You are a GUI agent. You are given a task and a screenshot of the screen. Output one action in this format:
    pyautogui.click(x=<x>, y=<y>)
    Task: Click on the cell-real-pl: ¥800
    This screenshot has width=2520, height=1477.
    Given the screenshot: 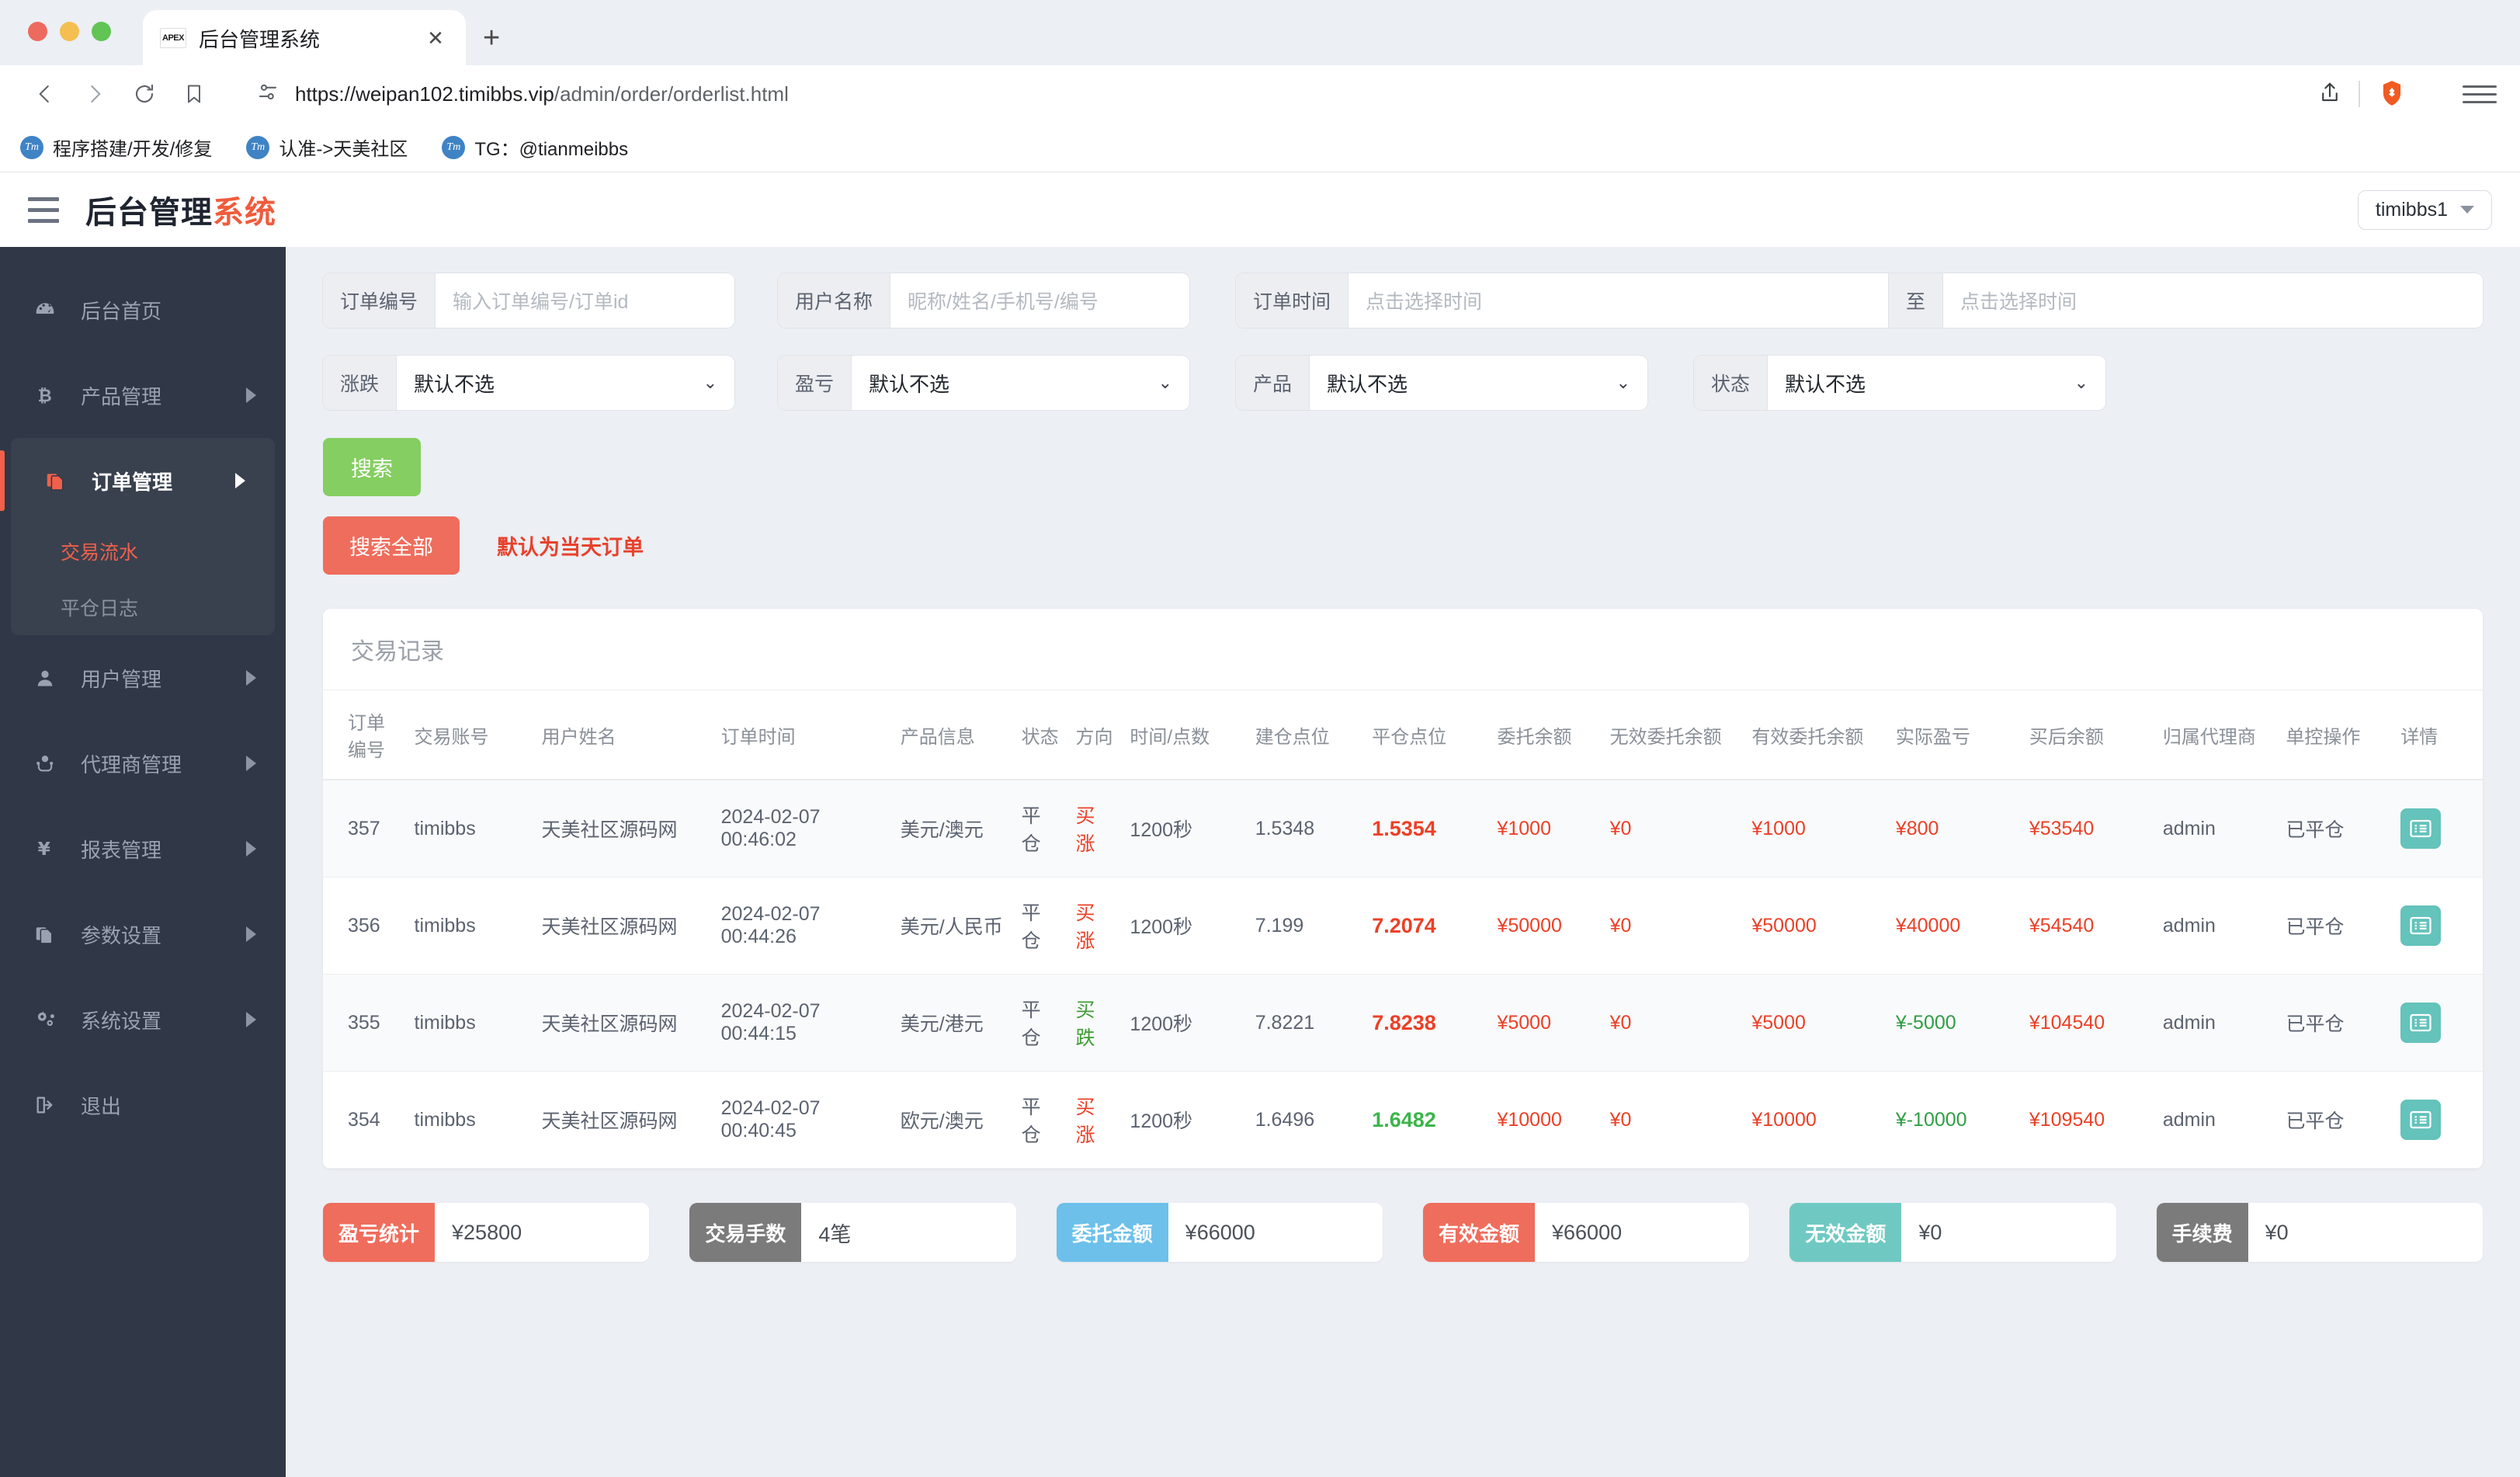 What is the action you would take?
    pyautogui.click(x=1954, y=829)
    